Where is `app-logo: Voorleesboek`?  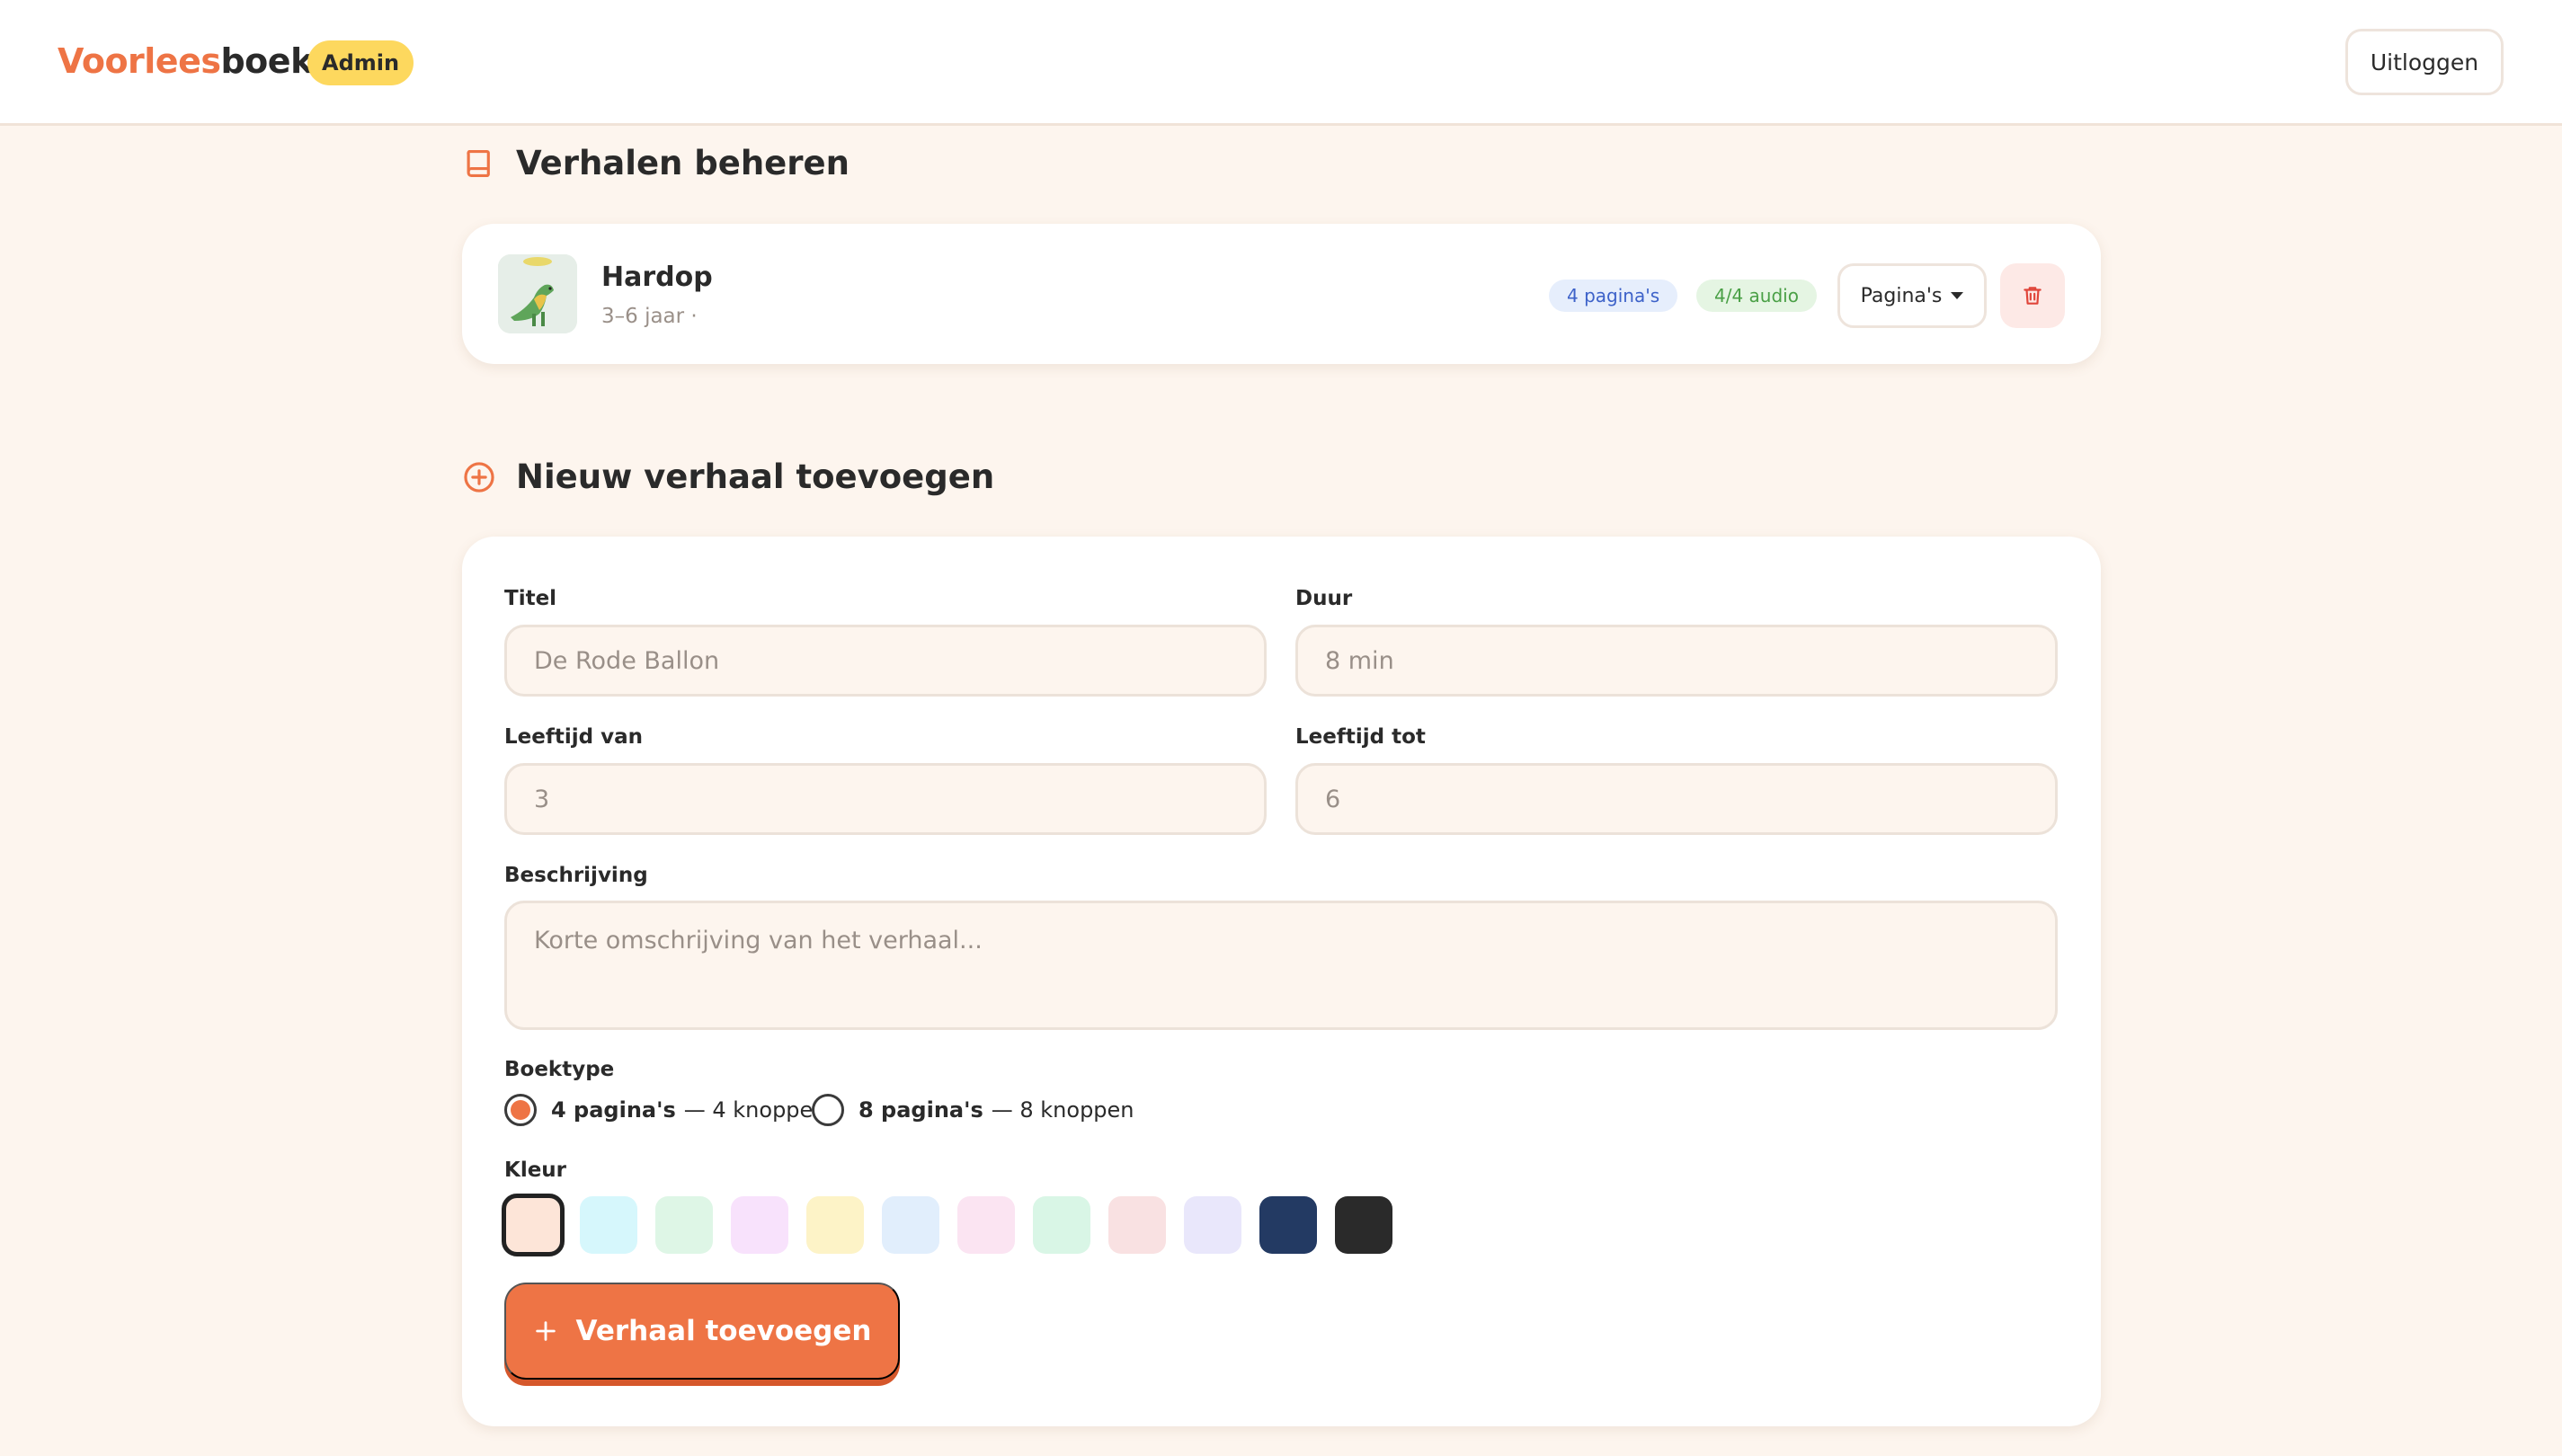
app-logo: Voorleesboek is located at coordinates (185, 61).